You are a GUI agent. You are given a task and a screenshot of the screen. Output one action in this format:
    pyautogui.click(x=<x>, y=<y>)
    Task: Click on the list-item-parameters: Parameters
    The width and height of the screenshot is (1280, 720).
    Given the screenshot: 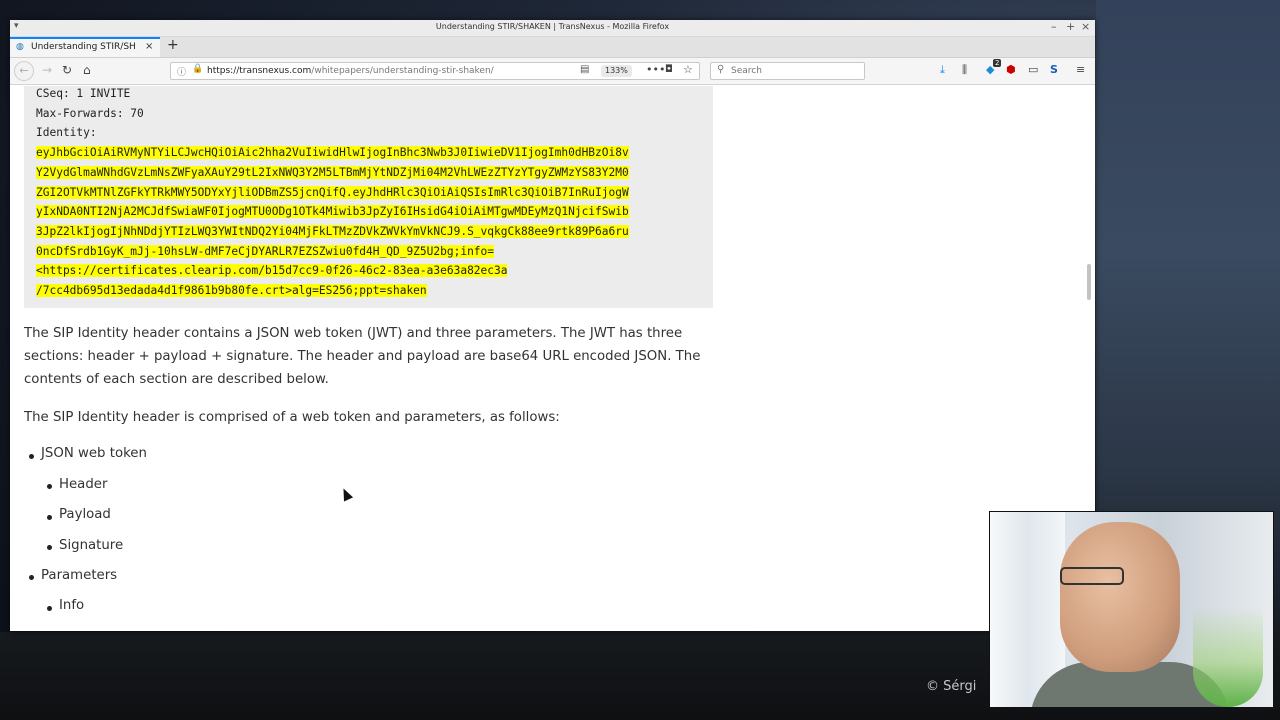 What is the action you would take?
    pyautogui.click(x=79, y=575)
    